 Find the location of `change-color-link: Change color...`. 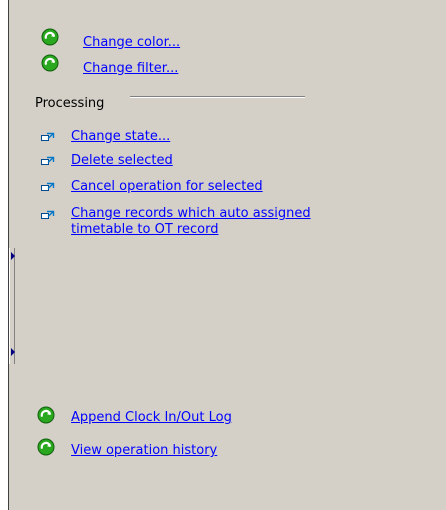

change-color-link: Change color... is located at coordinates (131, 42).